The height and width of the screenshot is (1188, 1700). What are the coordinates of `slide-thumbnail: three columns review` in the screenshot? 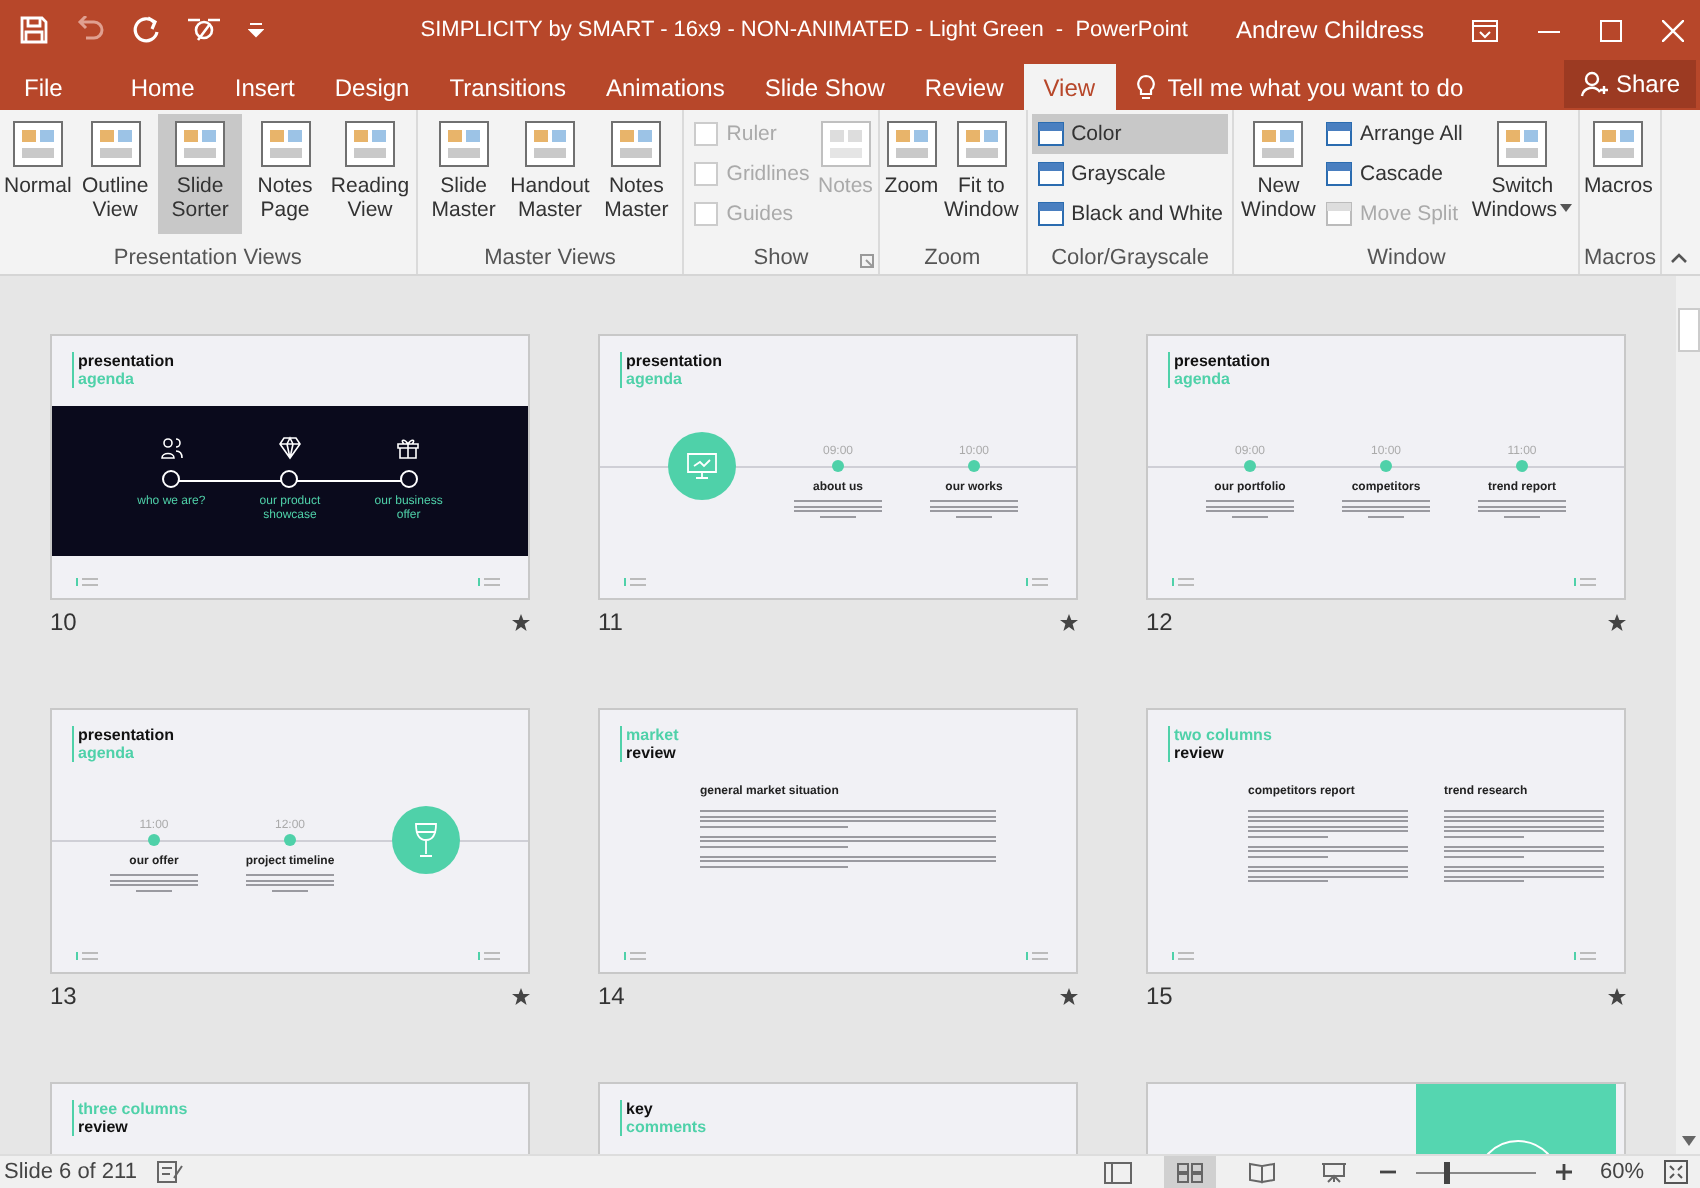 It's located at (290, 1118).